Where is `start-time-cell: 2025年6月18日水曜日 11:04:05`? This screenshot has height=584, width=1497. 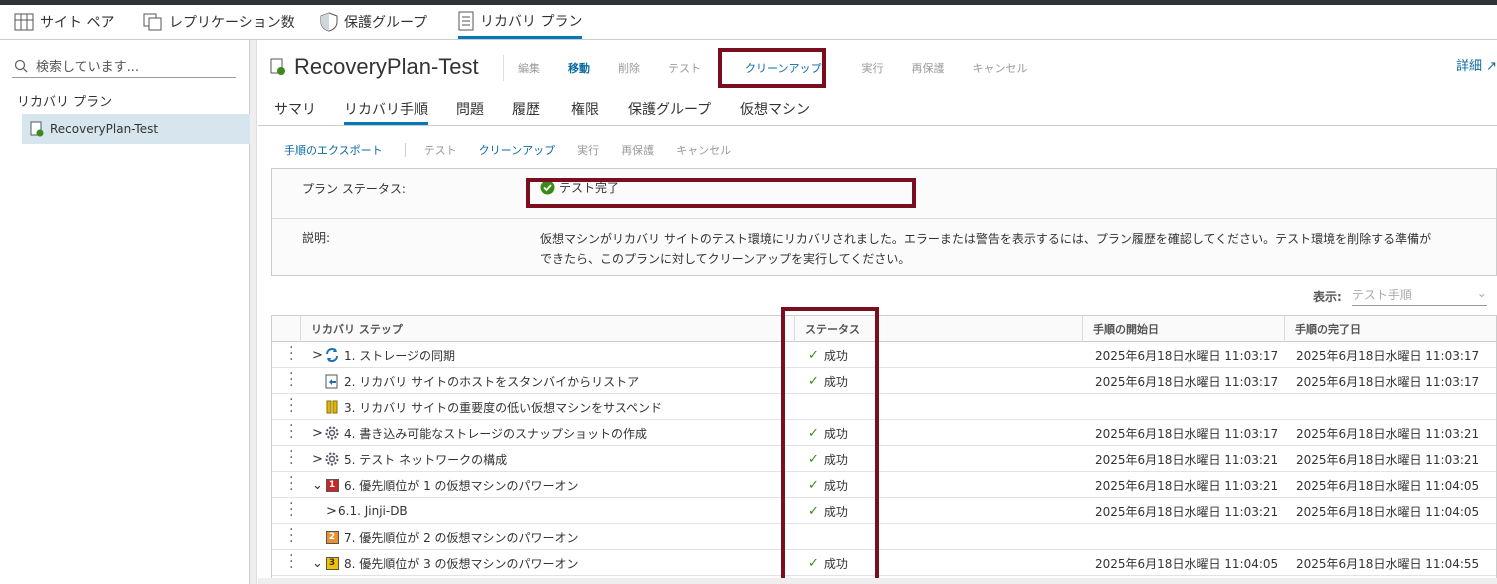 start-time-cell: 2025年6月18日水曜日 11:04:05 is located at coordinates (1187, 563).